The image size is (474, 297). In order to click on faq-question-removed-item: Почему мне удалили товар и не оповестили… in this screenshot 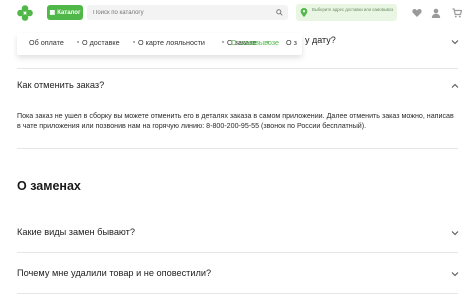, I will do `click(114, 273)`.